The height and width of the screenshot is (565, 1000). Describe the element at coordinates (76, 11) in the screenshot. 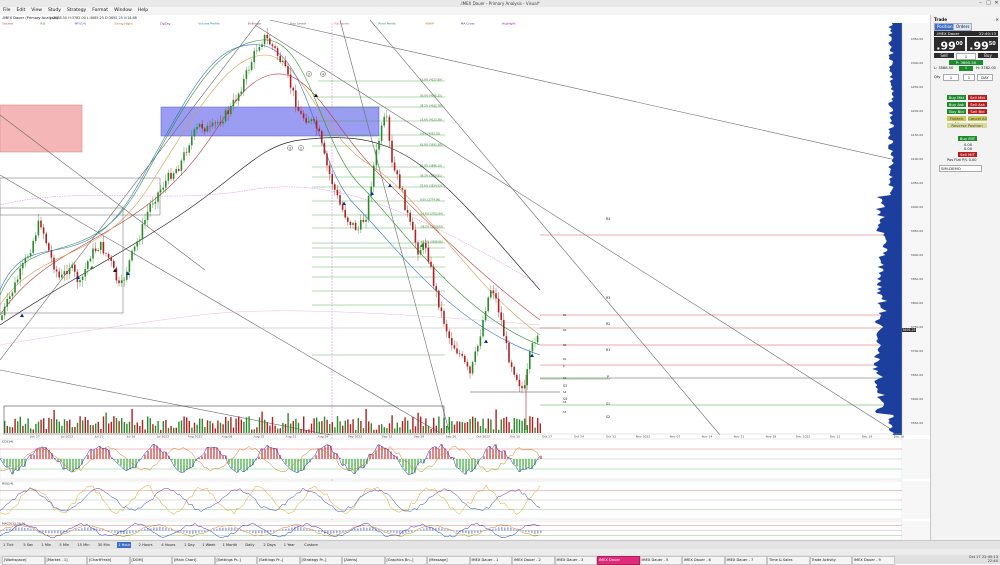

I see `menu-strategy: Strategy` at that location.